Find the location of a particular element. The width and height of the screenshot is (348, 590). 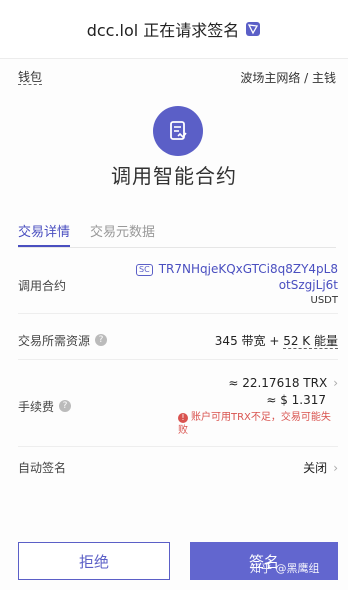

auto-sign-label: 自动签名 is located at coordinates (42, 467).